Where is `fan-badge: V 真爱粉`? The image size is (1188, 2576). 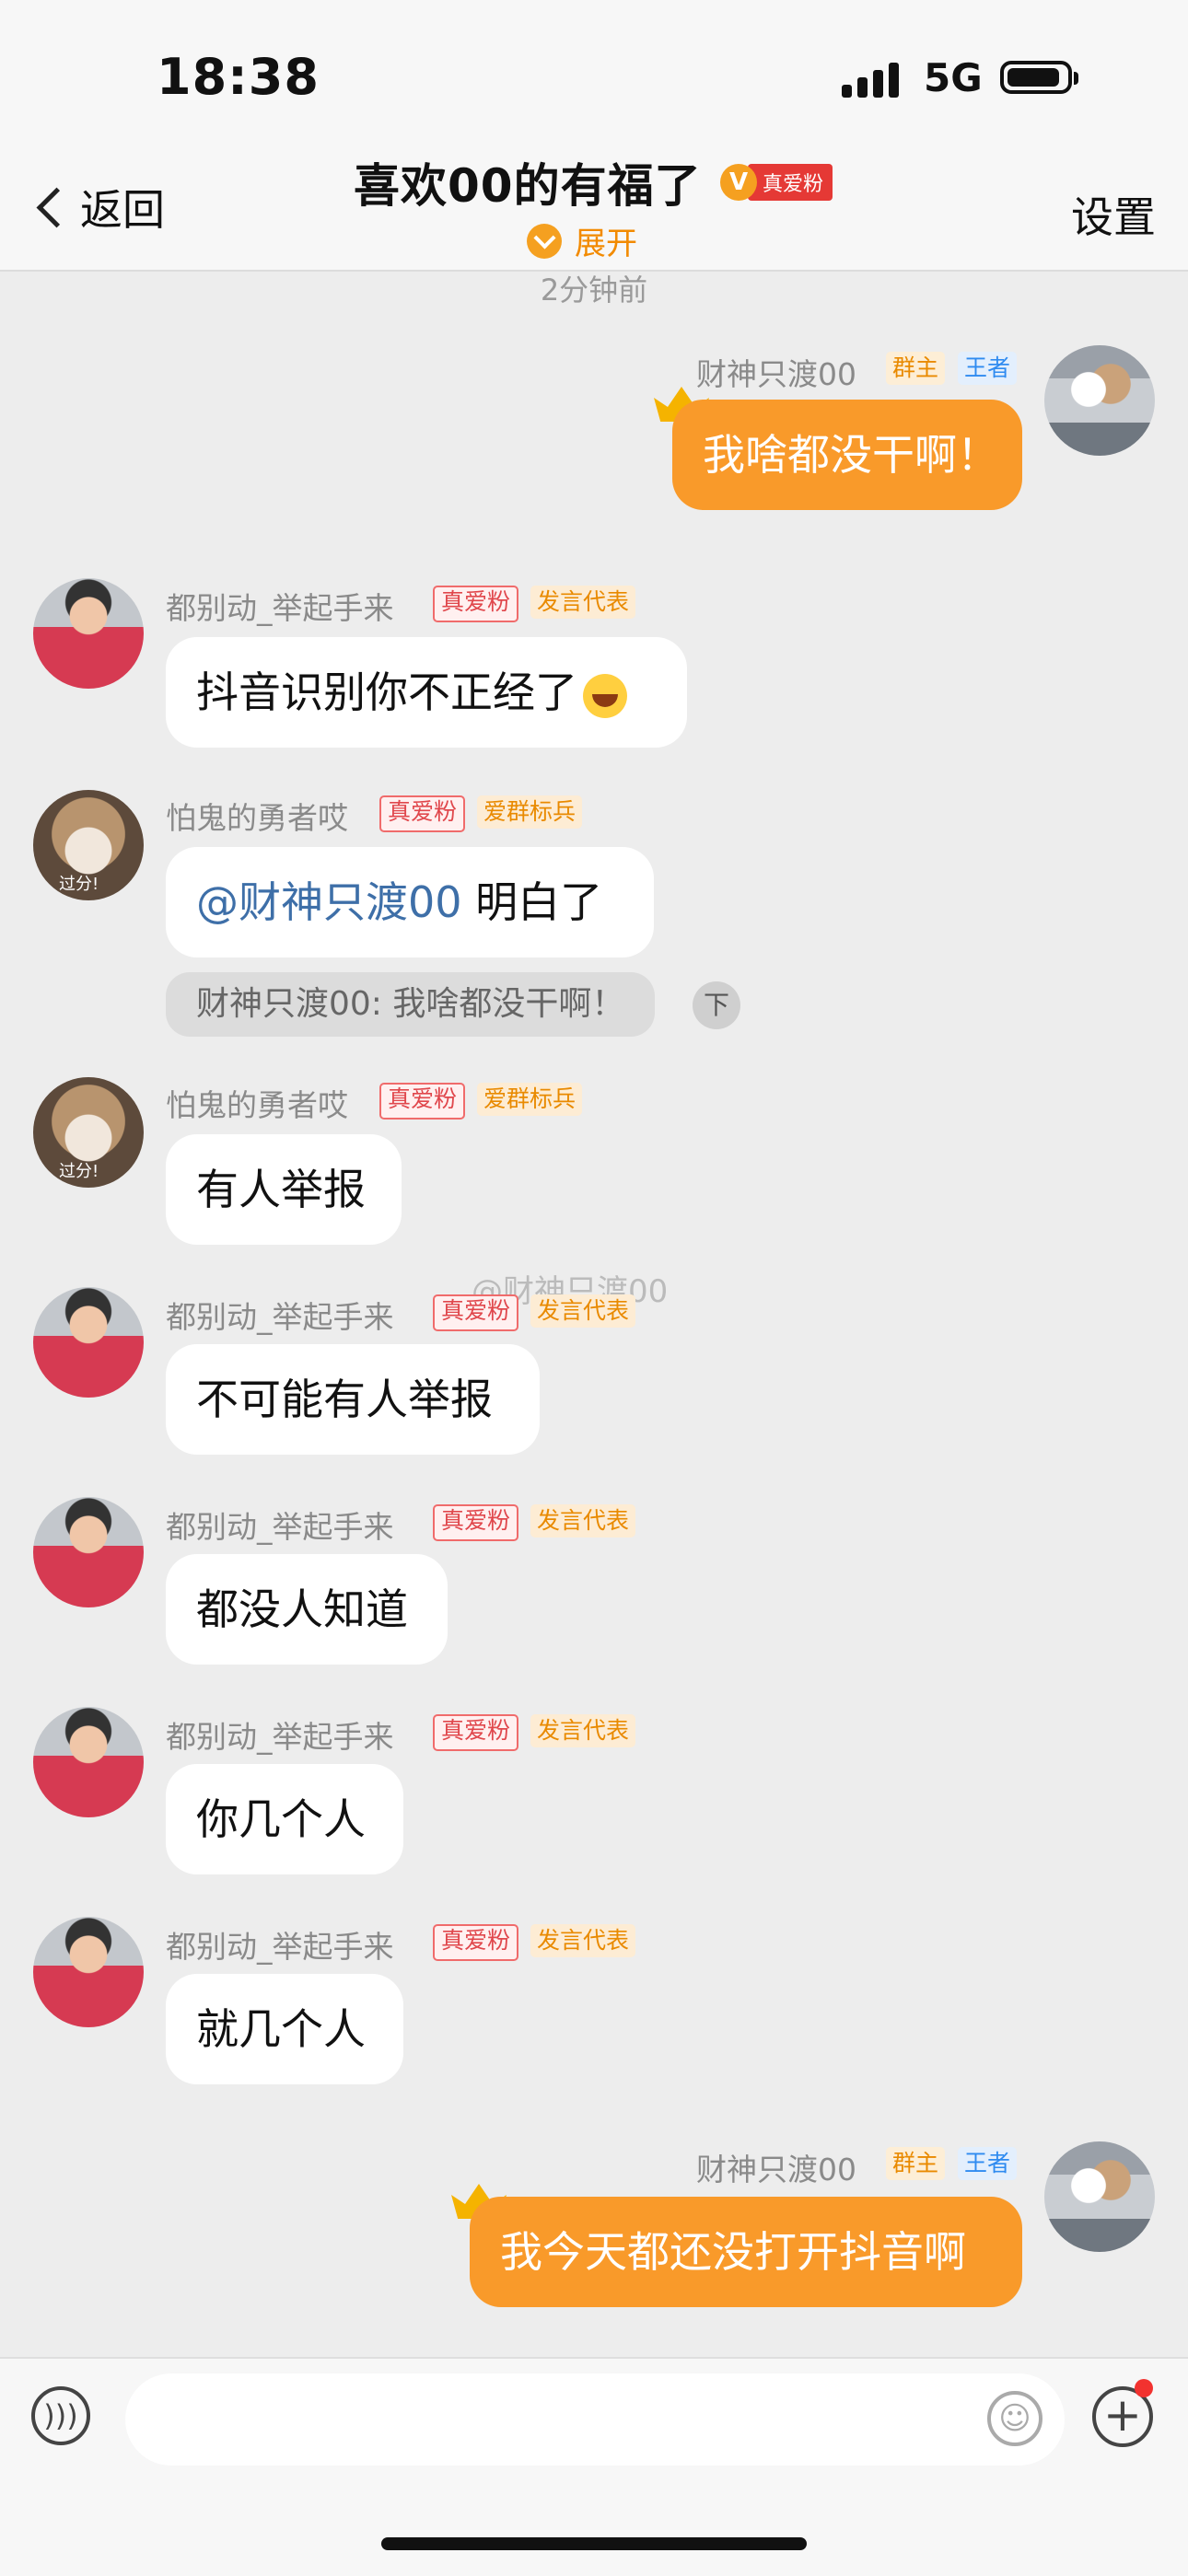 fan-badge: V 真爱粉 is located at coordinates (776, 182).